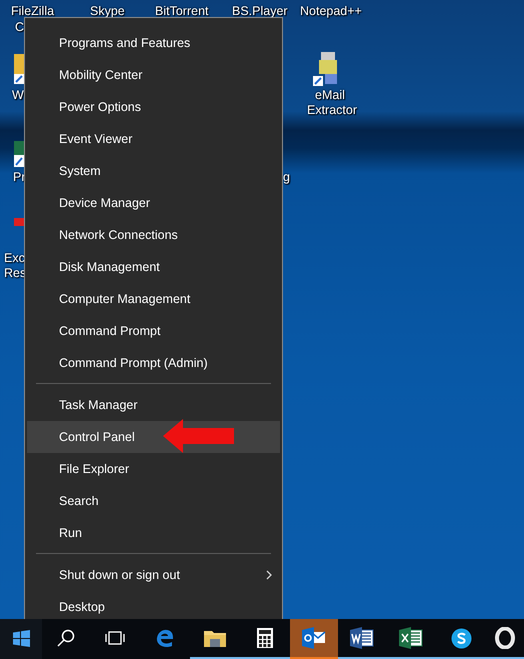 Image resolution: width=524 pixels, height=659 pixels. Describe the element at coordinates (19, 27) in the screenshot. I see `desktop-icon-label: C` at that location.